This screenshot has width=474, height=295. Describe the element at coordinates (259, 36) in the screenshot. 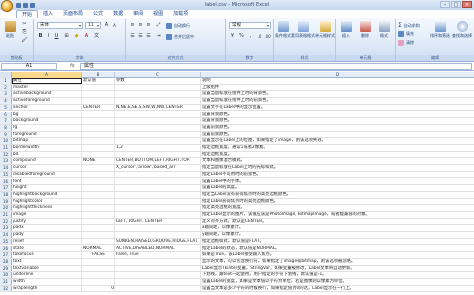

I see `increase-decimal-icon: .0` at that location.